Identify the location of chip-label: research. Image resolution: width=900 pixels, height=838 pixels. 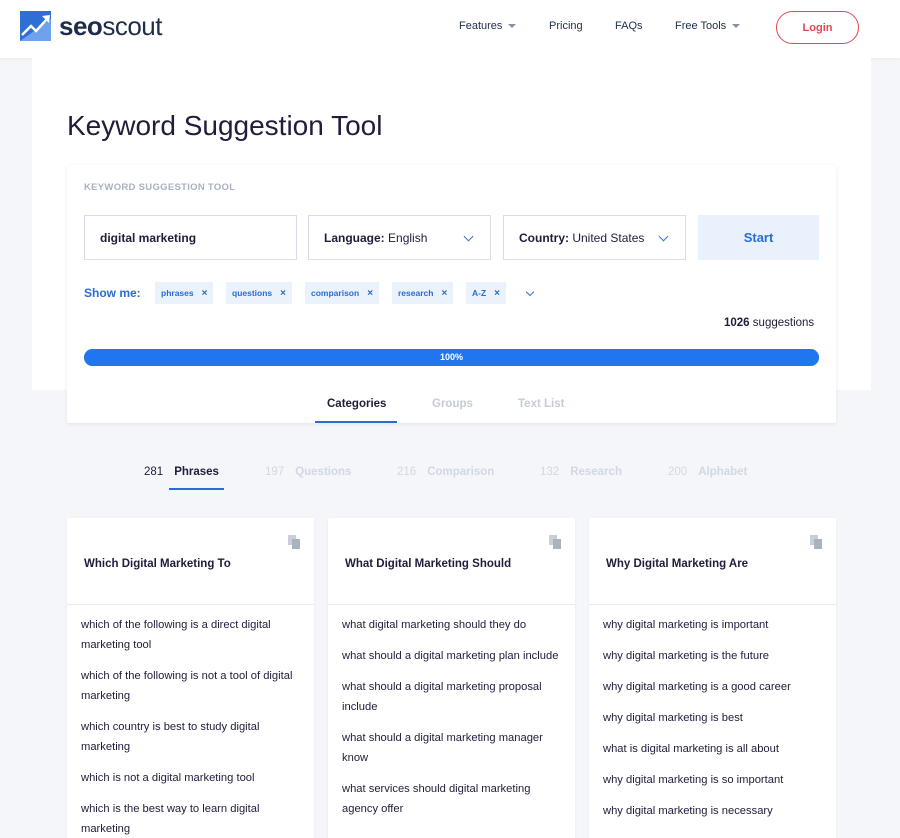
(416, 293).